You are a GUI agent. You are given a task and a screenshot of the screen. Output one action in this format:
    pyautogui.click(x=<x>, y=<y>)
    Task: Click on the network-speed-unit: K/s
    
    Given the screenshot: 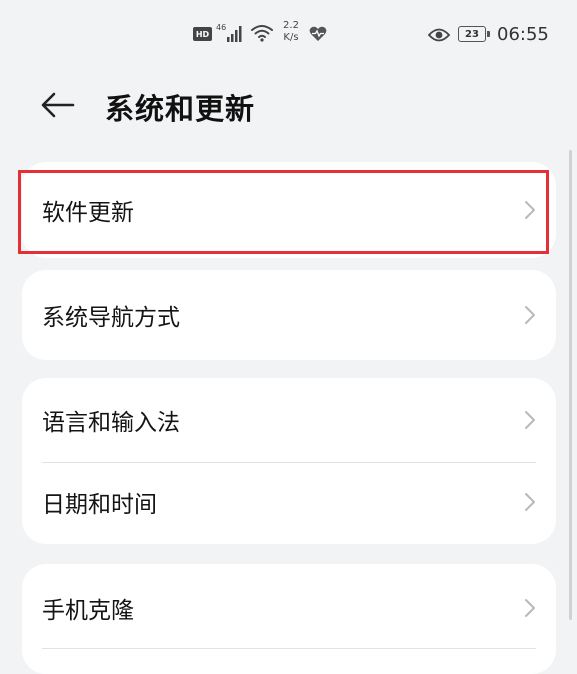 What is the action you would take?
    pyautogui.click(x=291, y=37)
    